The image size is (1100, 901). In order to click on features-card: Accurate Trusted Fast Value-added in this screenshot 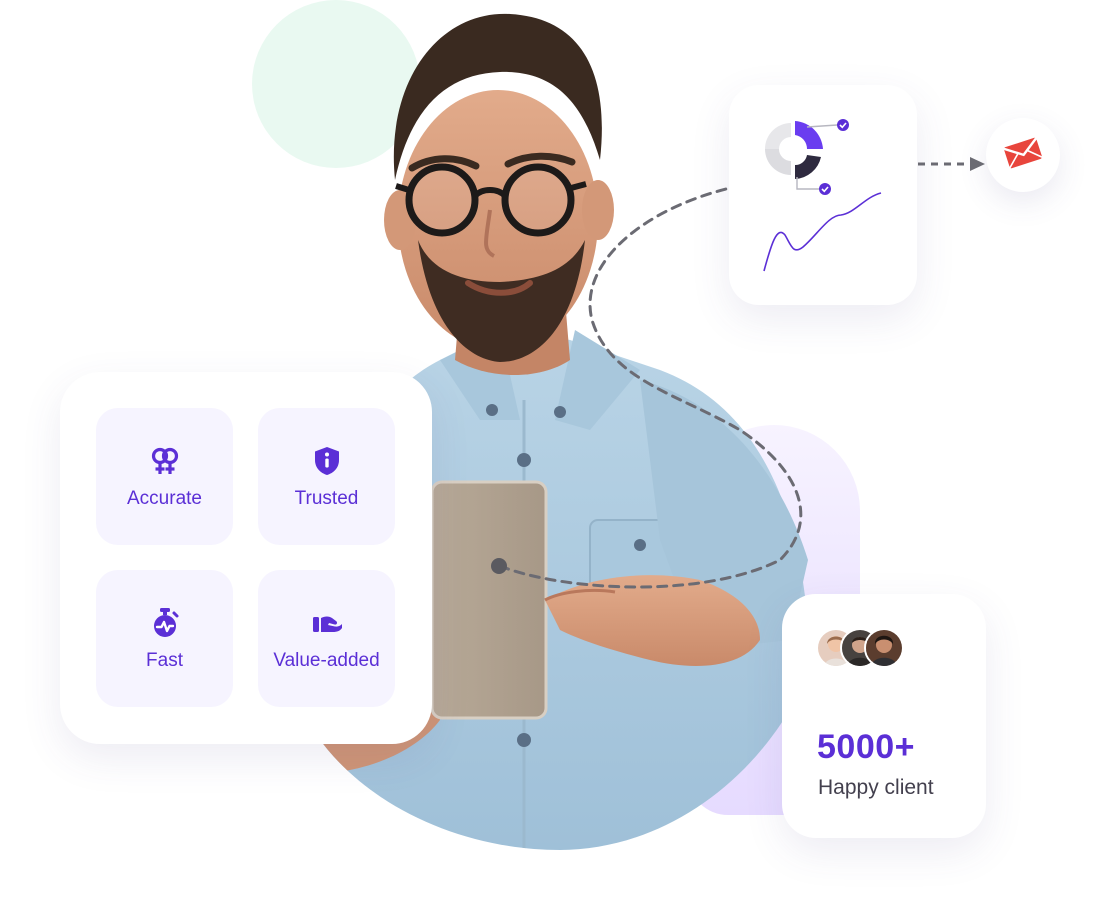, I will do `click(246, 558)`.